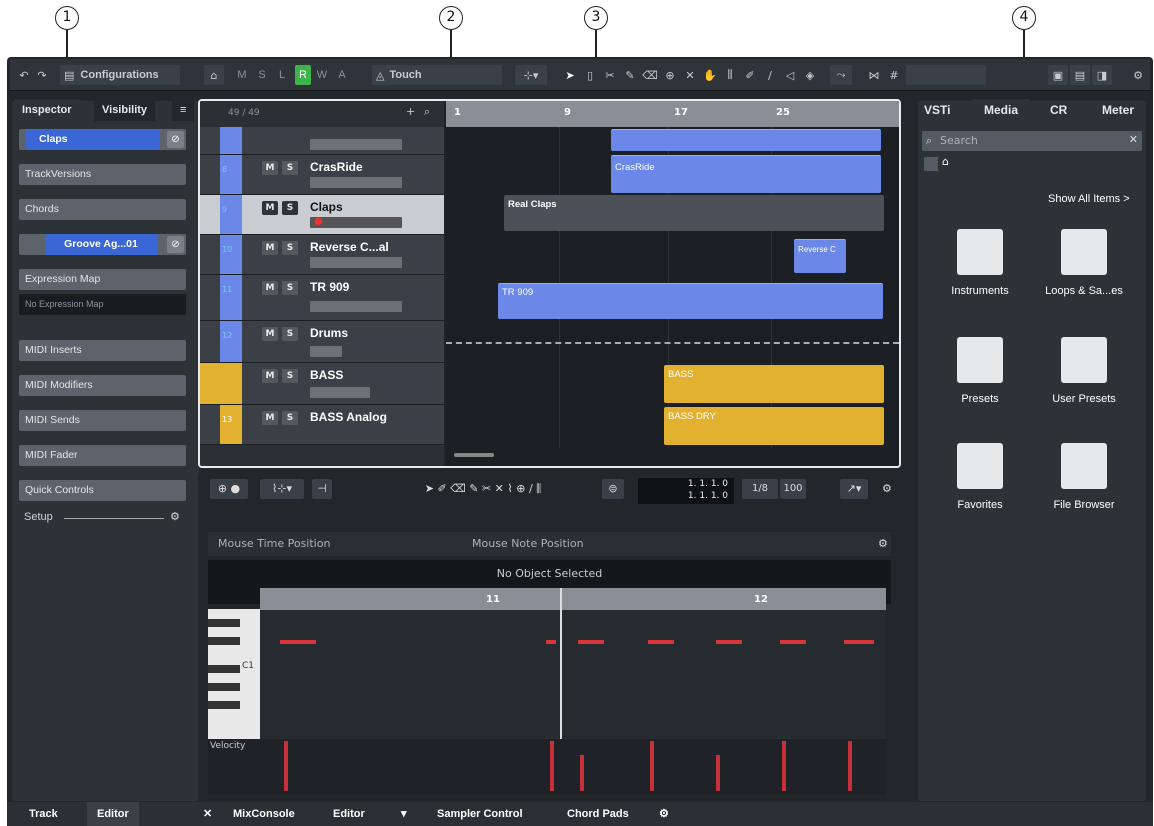  I want to click on track-row: 11 M S TR 909, so click(322, 298).